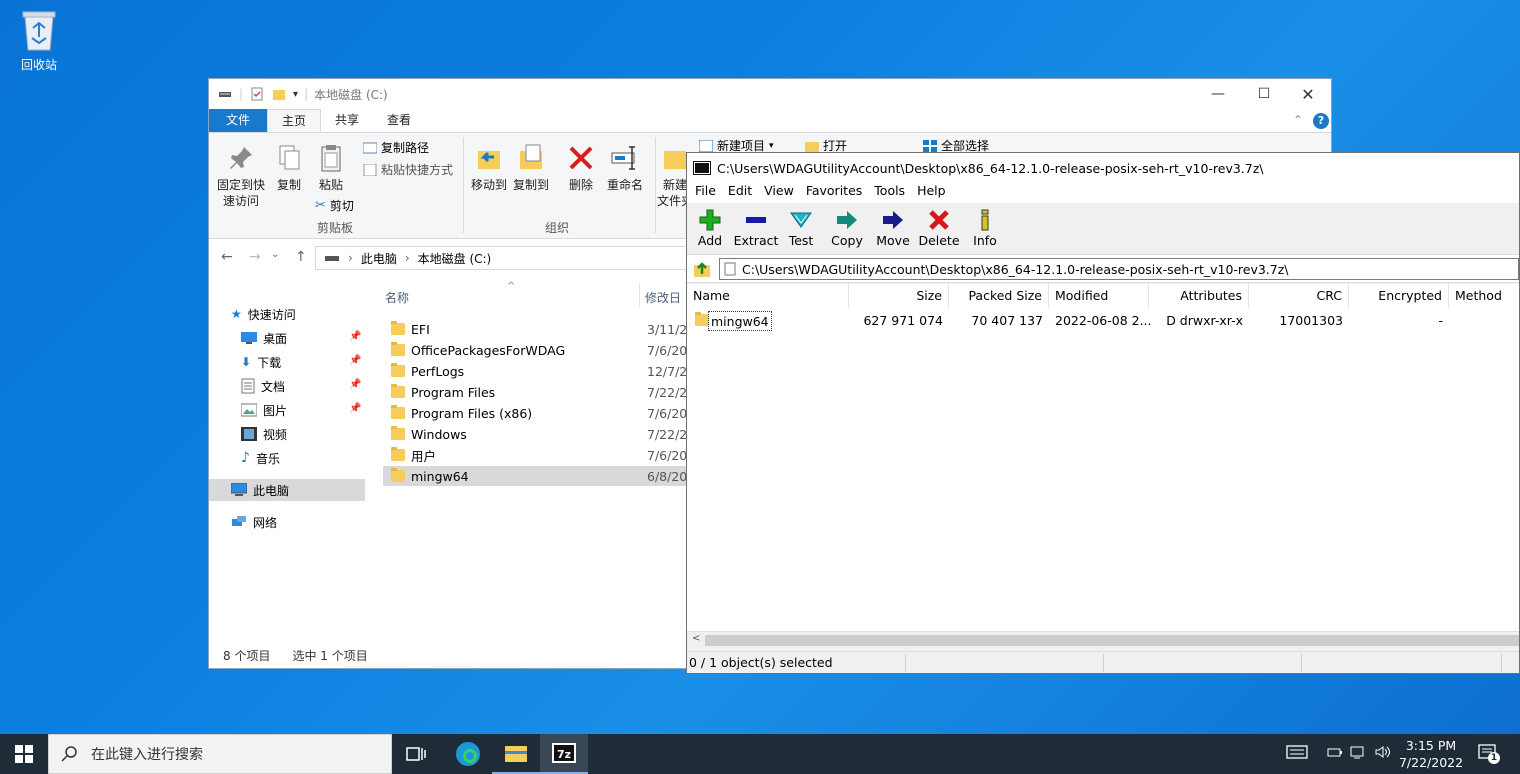  Describe the element at coordinates (931, 193) in the screenshot. I see `menu-help: Help` at that location.